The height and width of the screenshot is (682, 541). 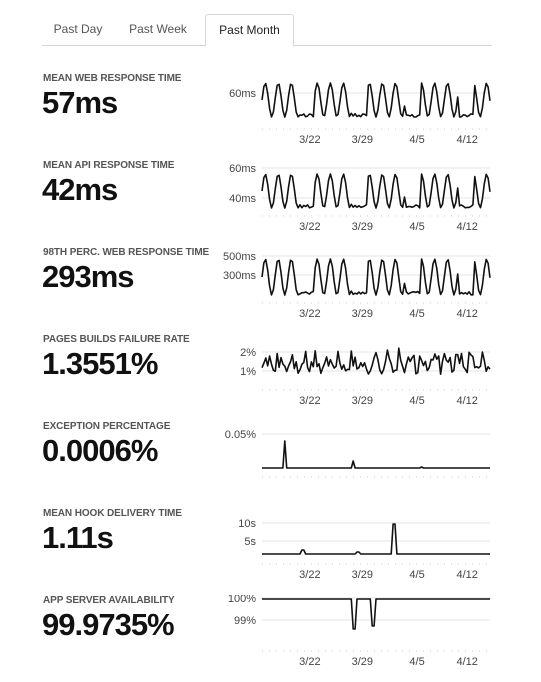 I want to click on tab-past-month: Past Month, so click(x=249, y=30).